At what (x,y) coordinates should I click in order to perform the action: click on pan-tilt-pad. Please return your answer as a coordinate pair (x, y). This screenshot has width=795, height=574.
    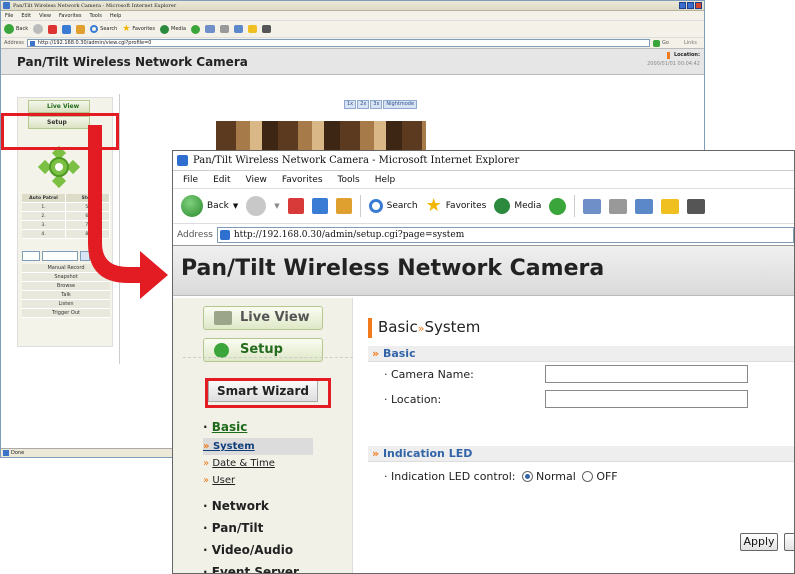
    Looking at the image, I should click on (59, 167).